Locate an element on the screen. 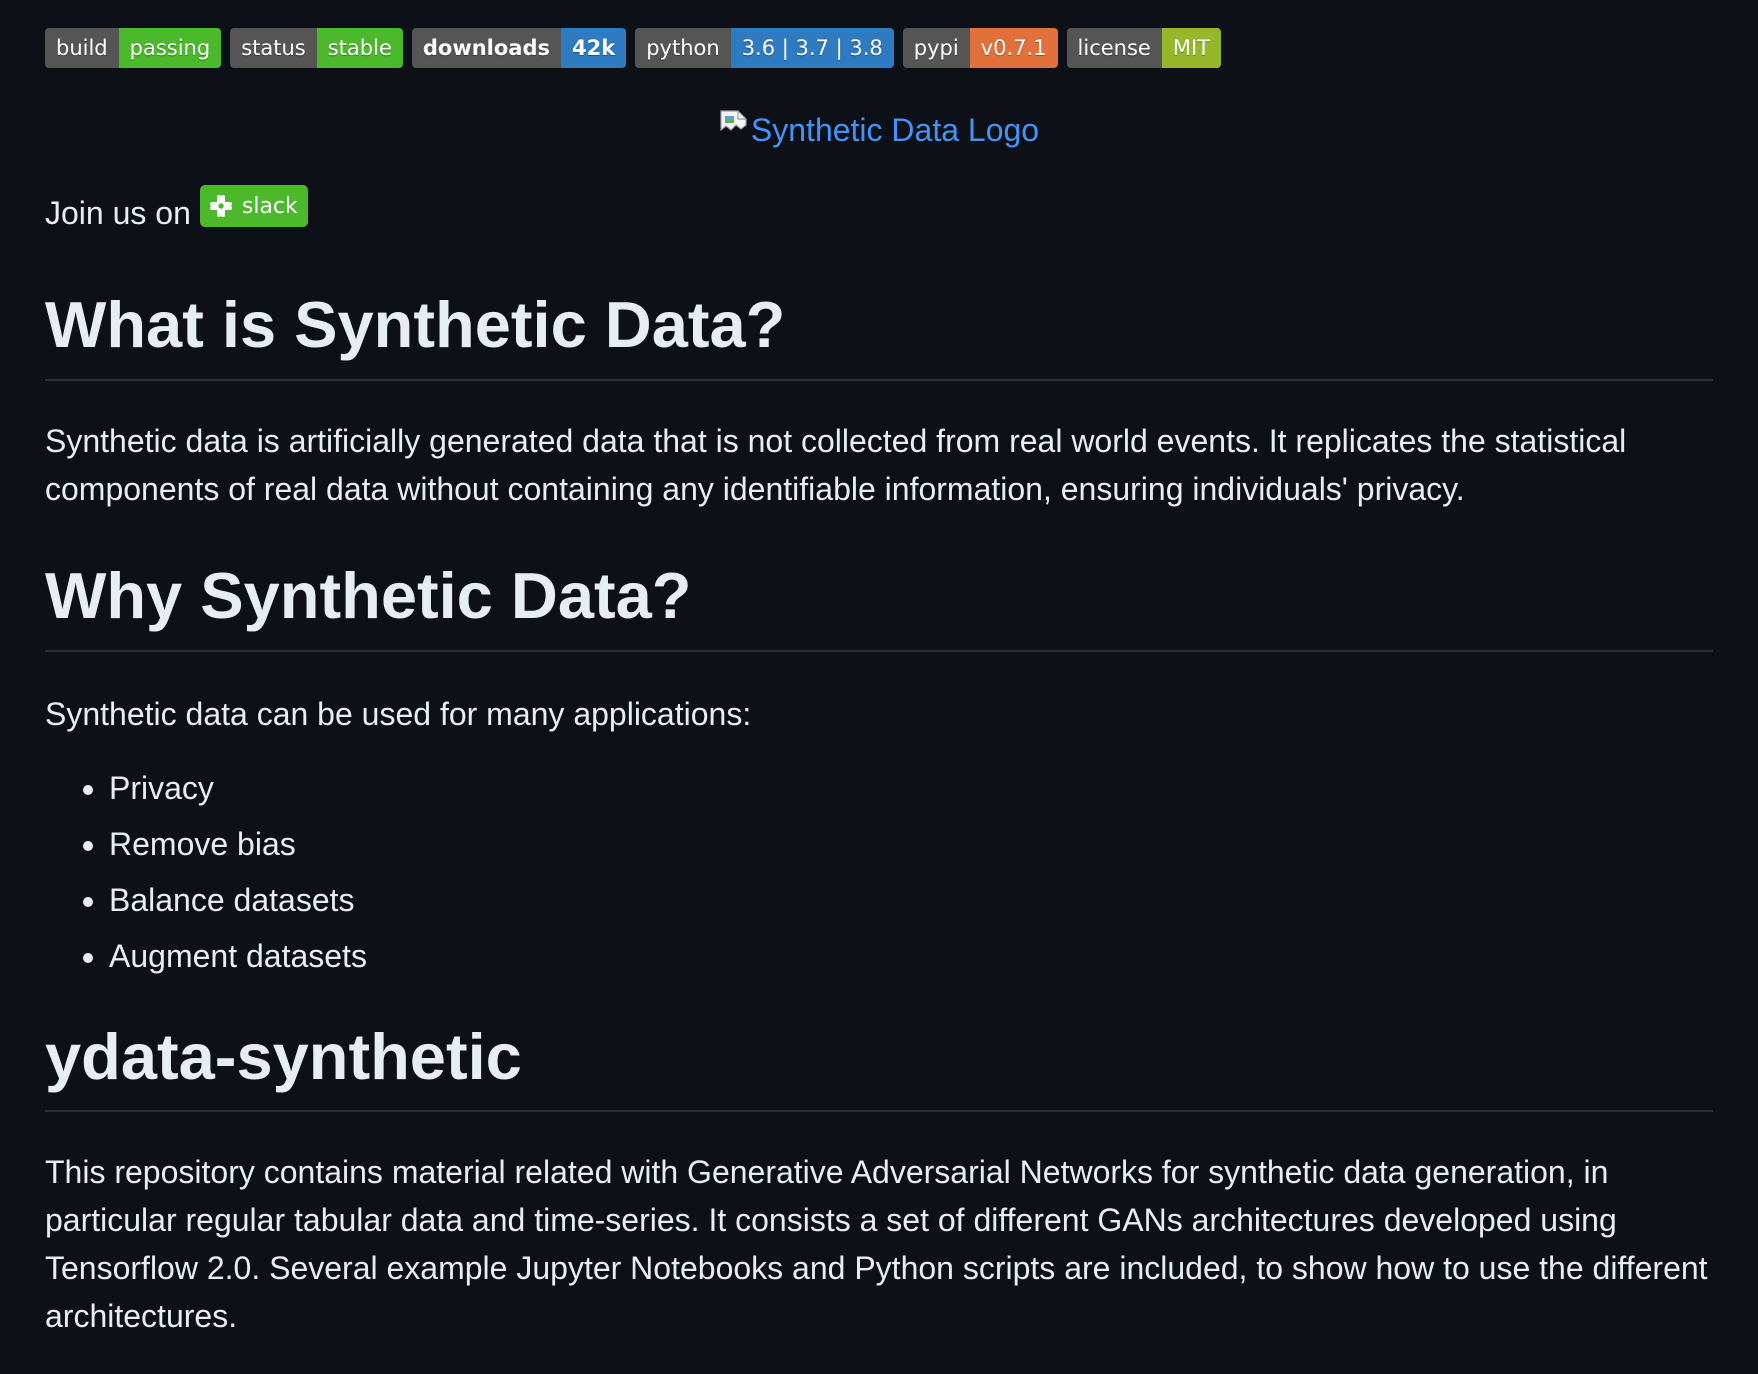  list-item: Privacy is located at coordinates (911, 788).